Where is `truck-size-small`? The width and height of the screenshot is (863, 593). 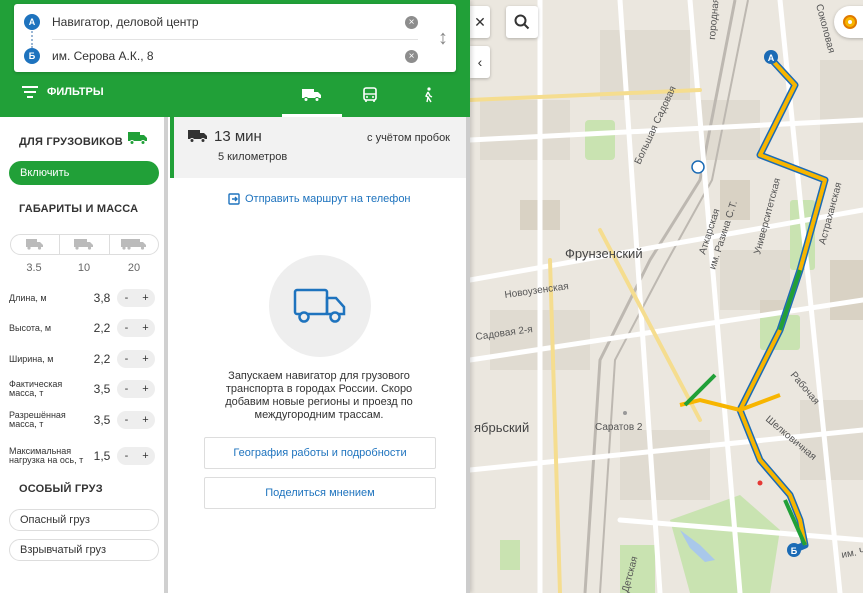 truck-size-small is located at coordinates (36, 244).